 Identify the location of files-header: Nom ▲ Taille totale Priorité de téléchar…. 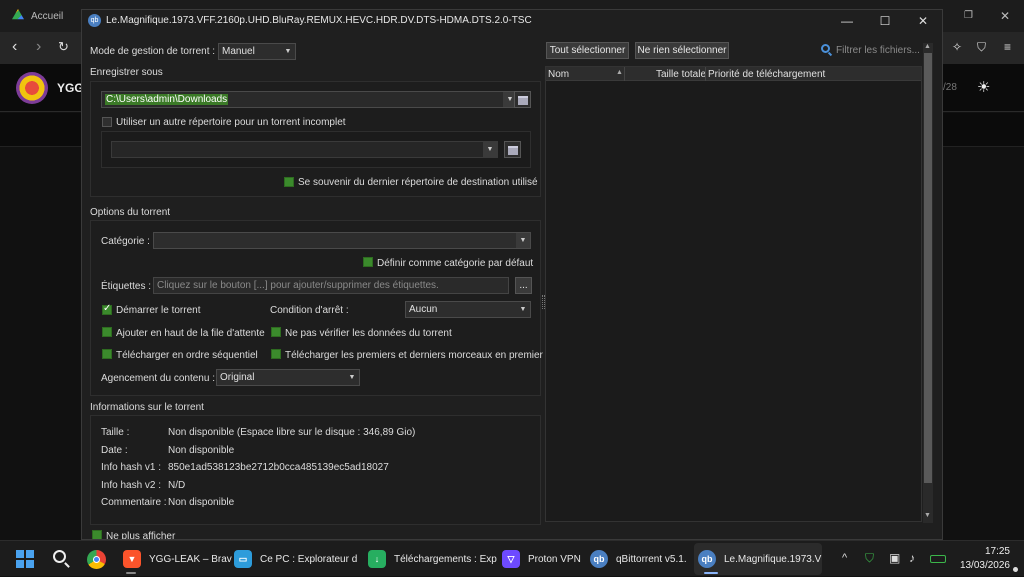
(733, 74).